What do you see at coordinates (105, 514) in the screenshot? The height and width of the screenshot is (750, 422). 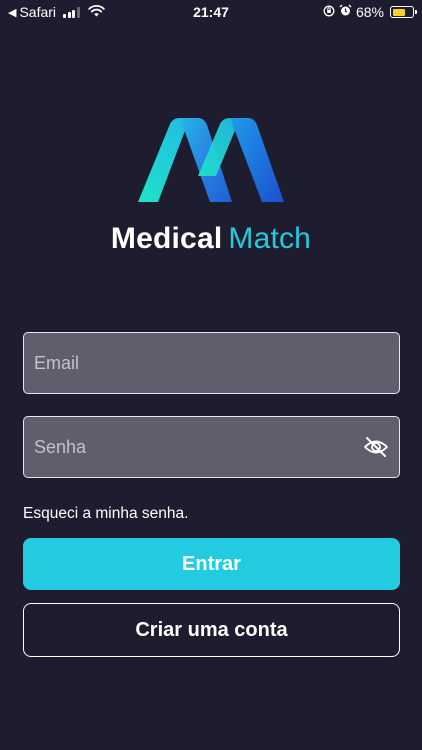 I see `forgot-password-link: Esqueci a minha senha.` at bounding box center [105, 514].